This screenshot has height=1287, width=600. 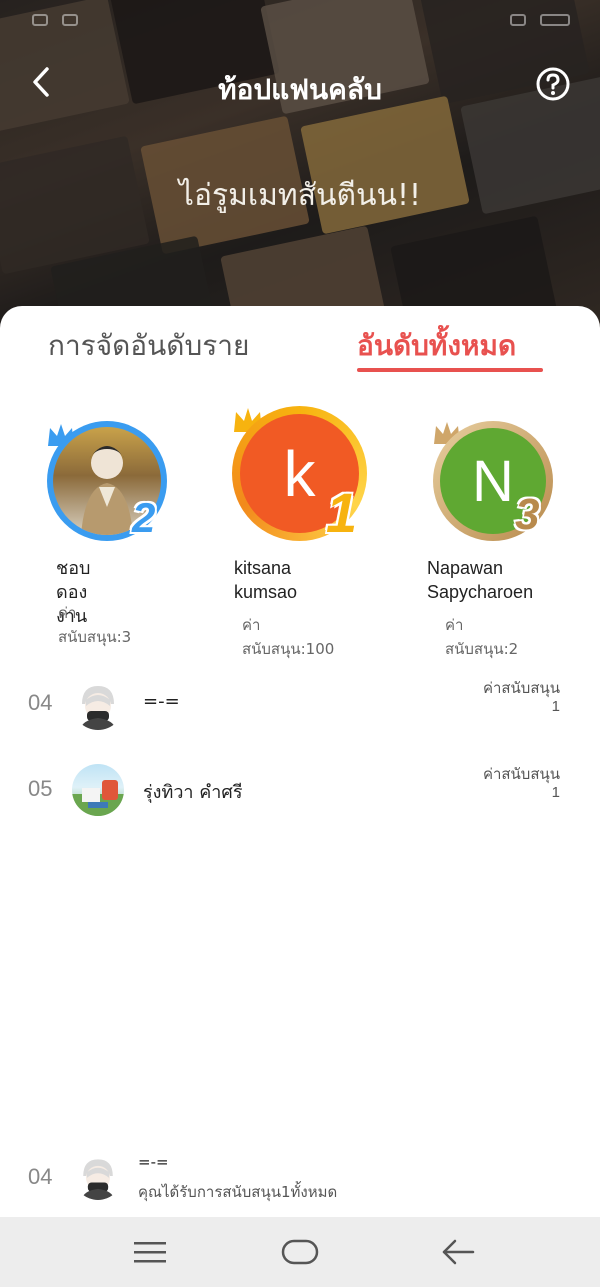 What do you see at coordinates (465, 568) in the screenshot?
I see `podium-name-line1: Napawan` at bounding box center [465, 568].